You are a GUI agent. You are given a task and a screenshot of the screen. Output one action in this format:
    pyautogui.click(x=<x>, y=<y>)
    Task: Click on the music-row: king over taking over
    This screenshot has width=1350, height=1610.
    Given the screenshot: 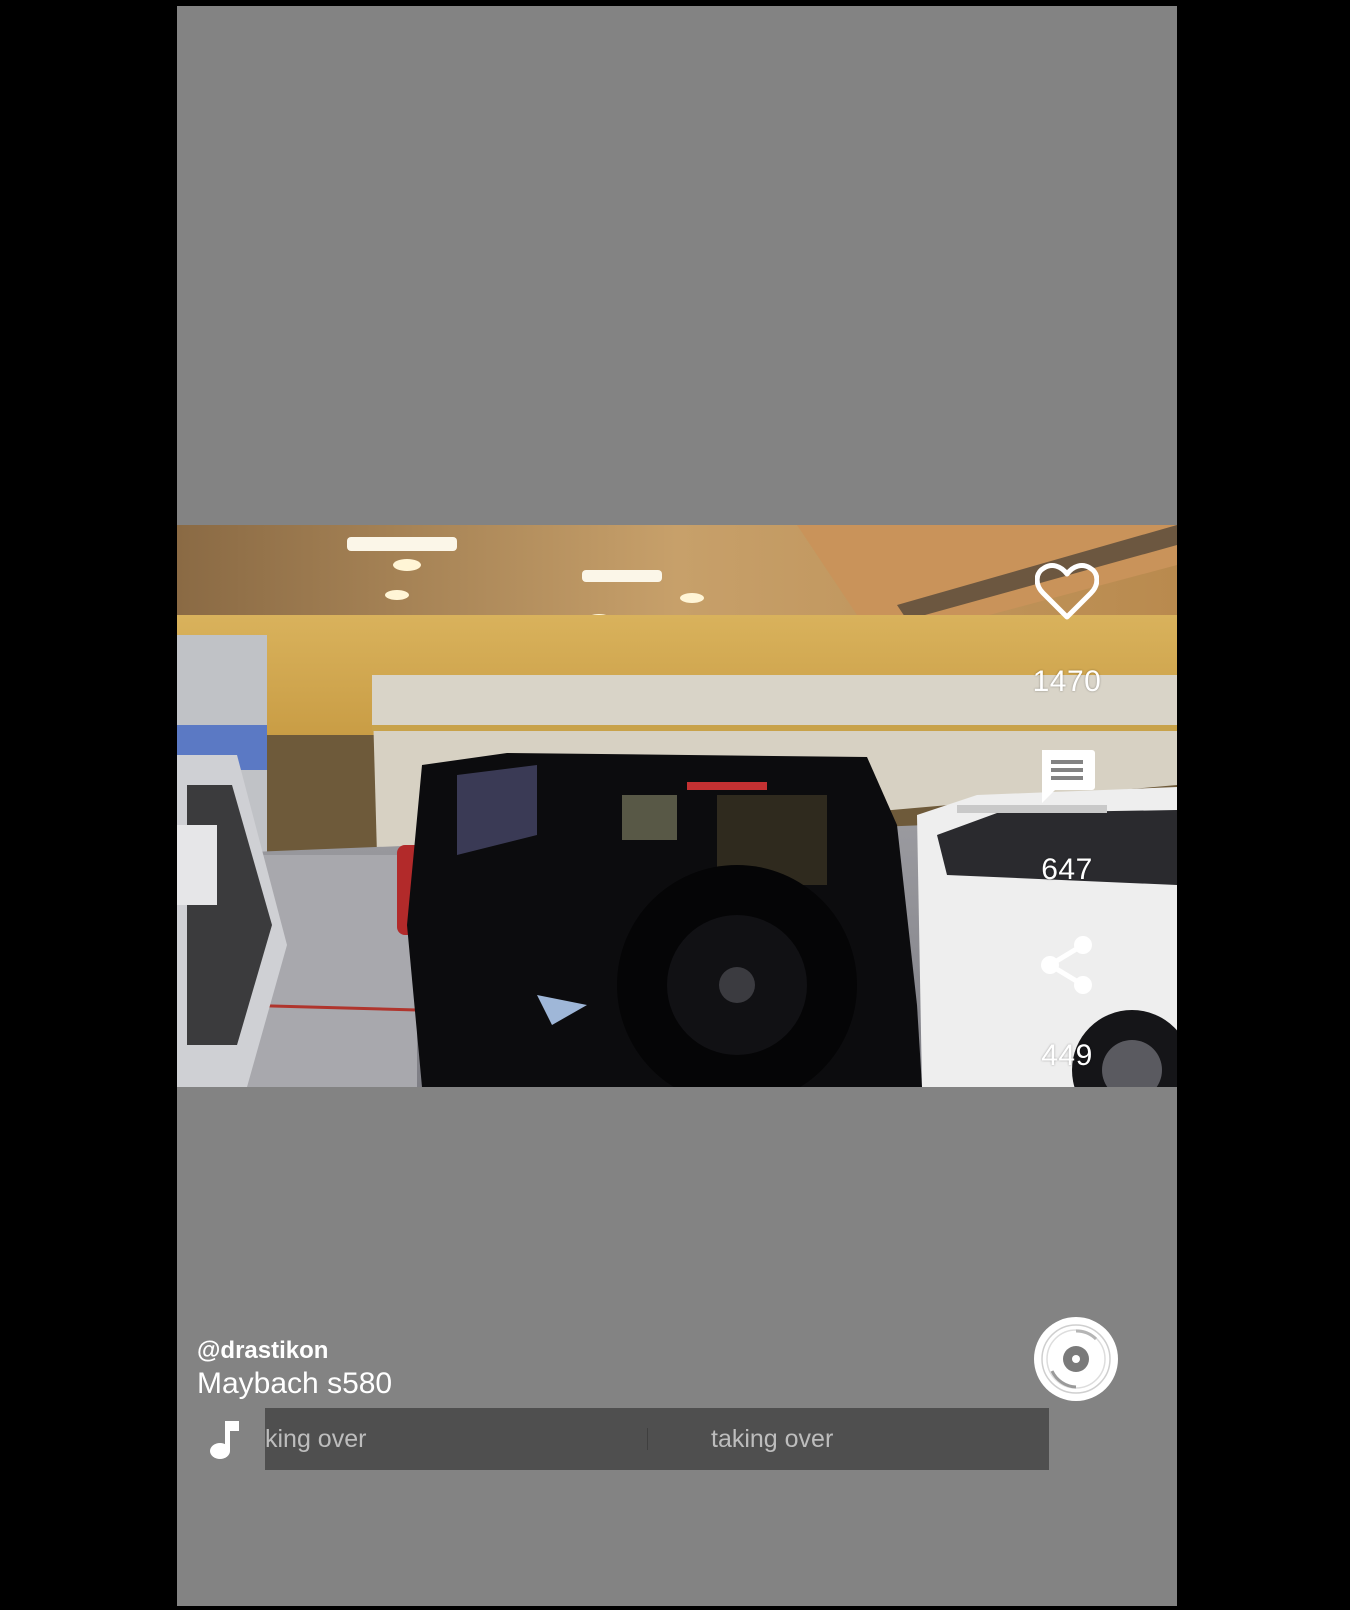 What is the action you would take?
    pyautogui.click(x=623, y=1439)
    